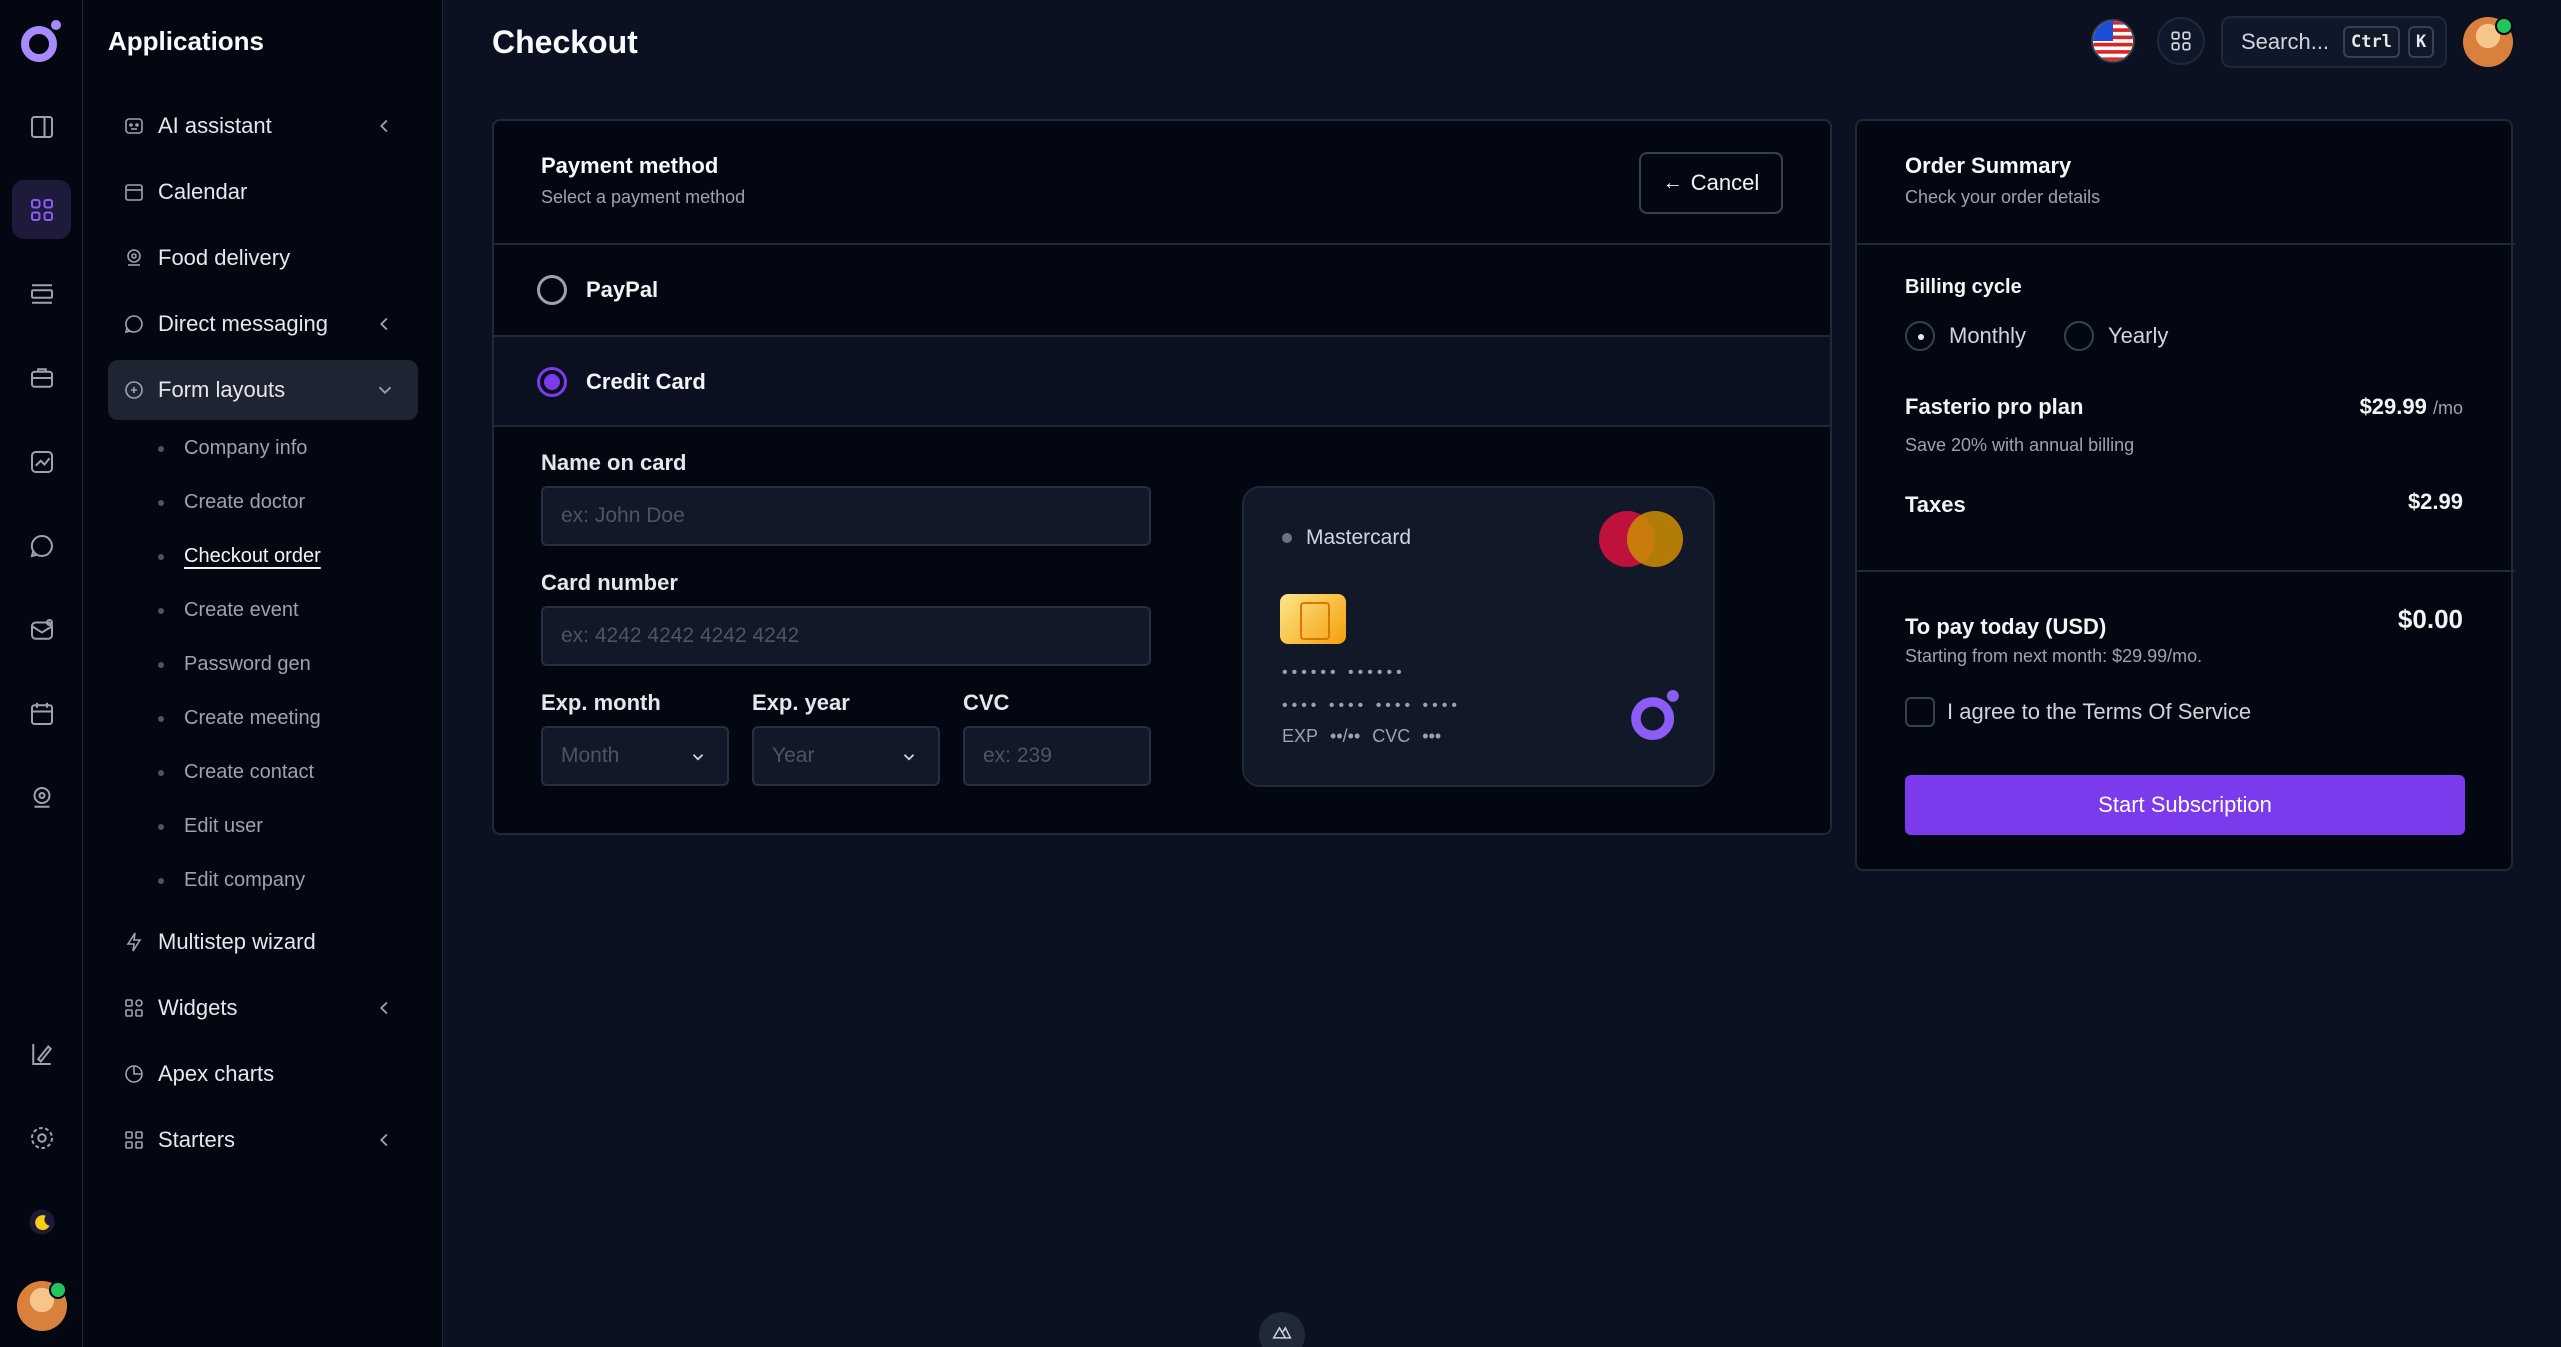  Describe the element at coordinates (223, 826) in the screenshot. I see `sub-item-label: Edit user` at that location.